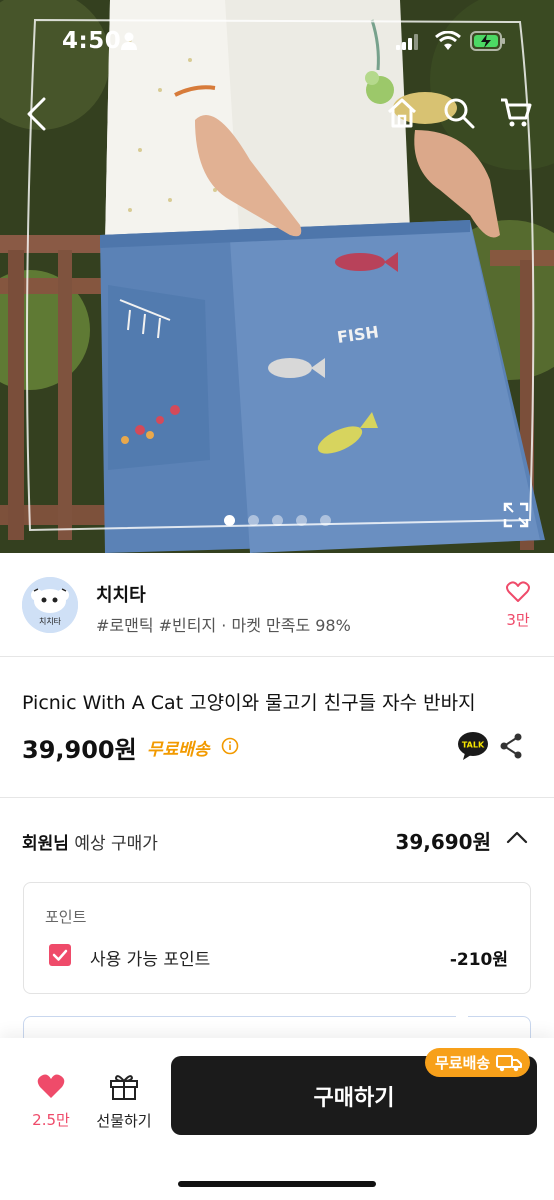 The image size is (554, 1200). What do you see at coordinates (463, 1063) in the screenshot?
I see `free-shipping-badge-label: 무료배송` at bounding box center [463, 1063].